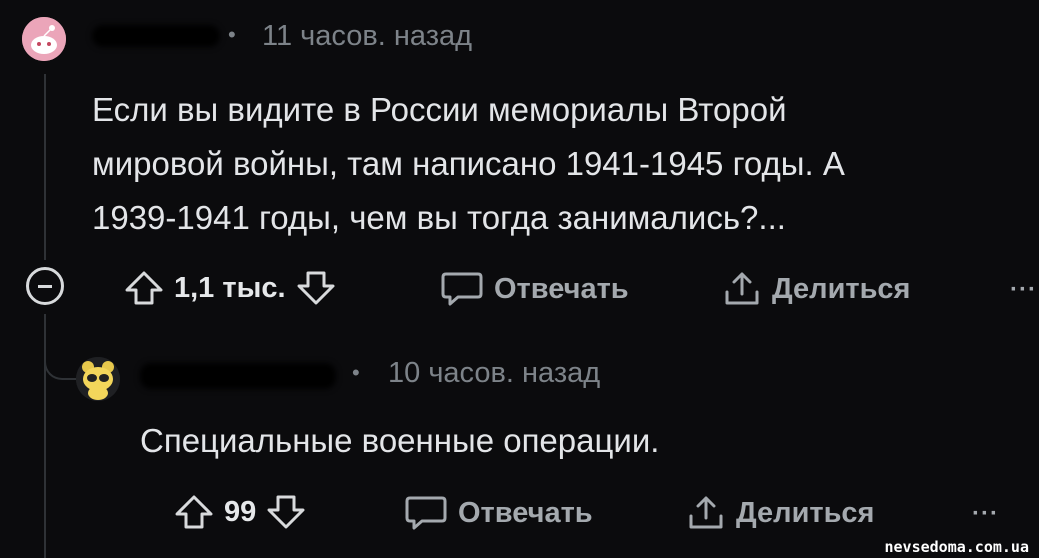 The height and width of the screenshot is (558, 1039). What do you see at coordinates (957, 547) in the screenshot?
I see `watermark: nevsedoma.com.ua` at bounding box center [957, 547].